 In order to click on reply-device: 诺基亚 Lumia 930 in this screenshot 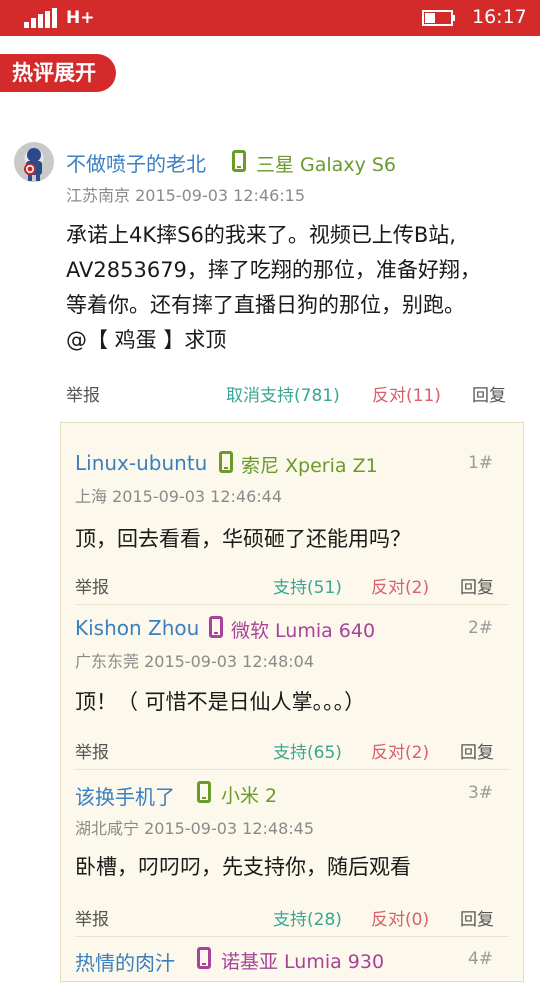, I will do `click(303, 962)`.